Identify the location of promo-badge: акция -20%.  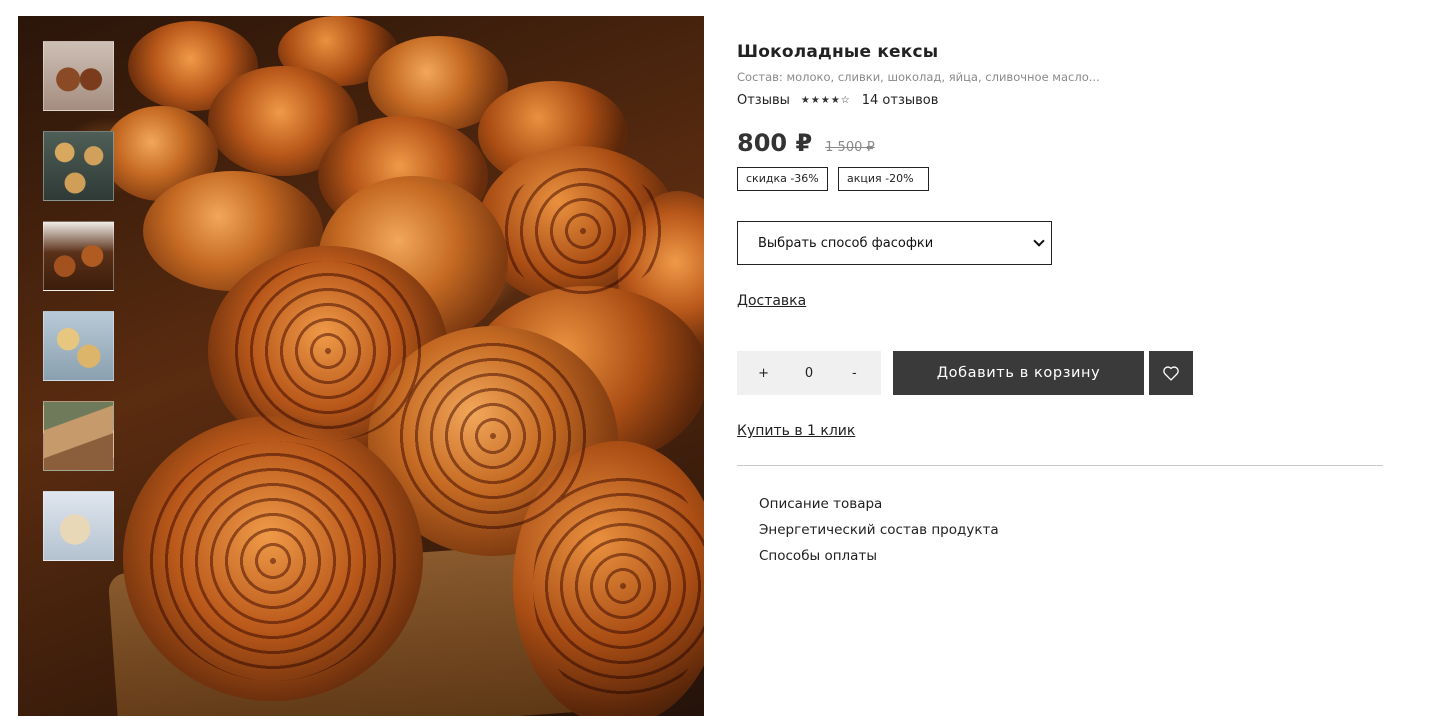
(883, 179).